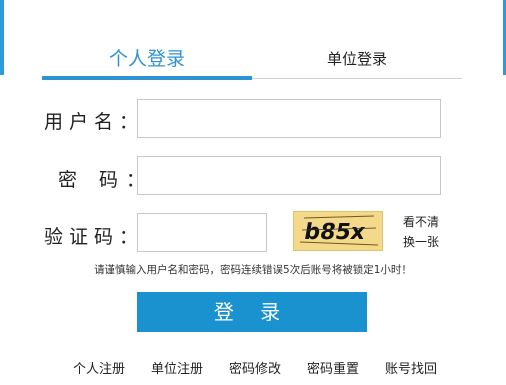 This screenshot has height=385, width=506. What do you see at coordinates (252, 312) in the screenshot?
I see `login-button: 登 录` at bounding box center [252, 312].